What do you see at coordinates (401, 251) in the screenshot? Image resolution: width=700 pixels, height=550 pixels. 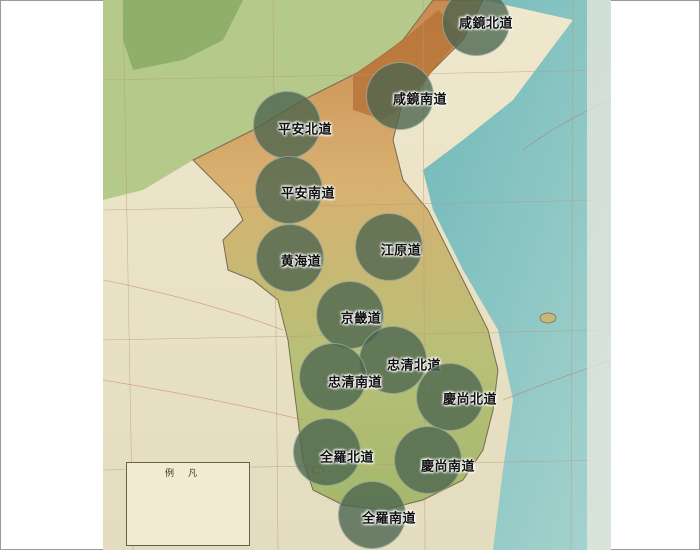 I see `province-label-gangwon: 江原道` at bounding box center [401, 251].